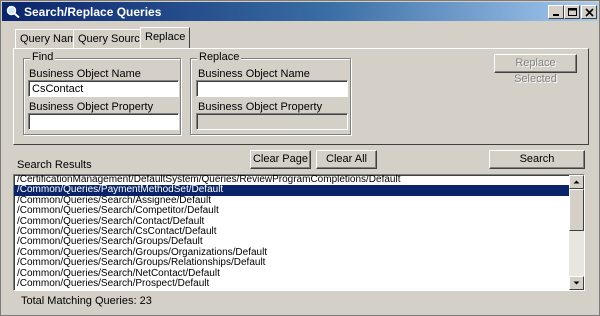 Image resolution: width=600 pixels, height=316 pixels. What do you see at coordinates (91, 107) in the screenshot?
I see `find-bo-property-label: Business Object Property` at bounding box center [91, 107].